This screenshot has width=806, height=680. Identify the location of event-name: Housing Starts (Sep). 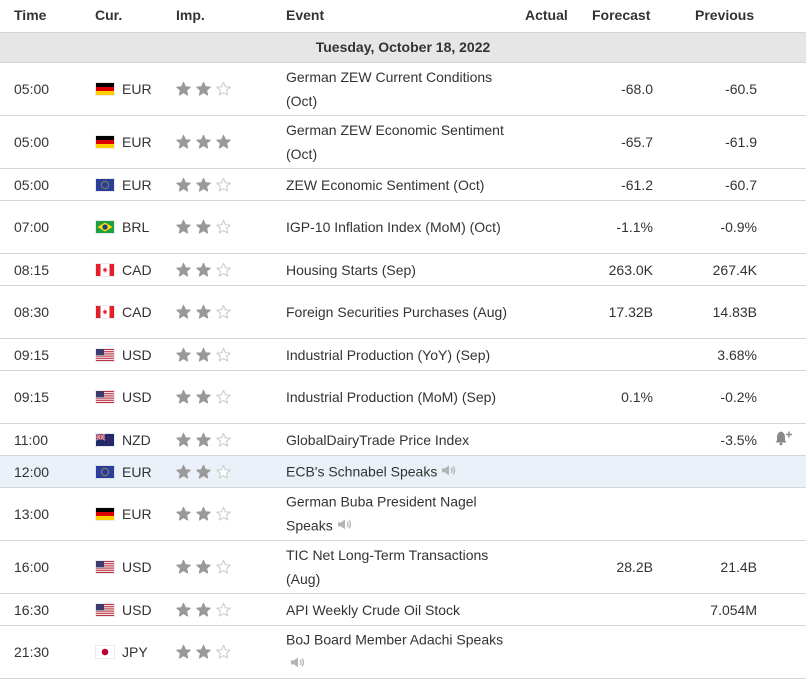
(401, 270).